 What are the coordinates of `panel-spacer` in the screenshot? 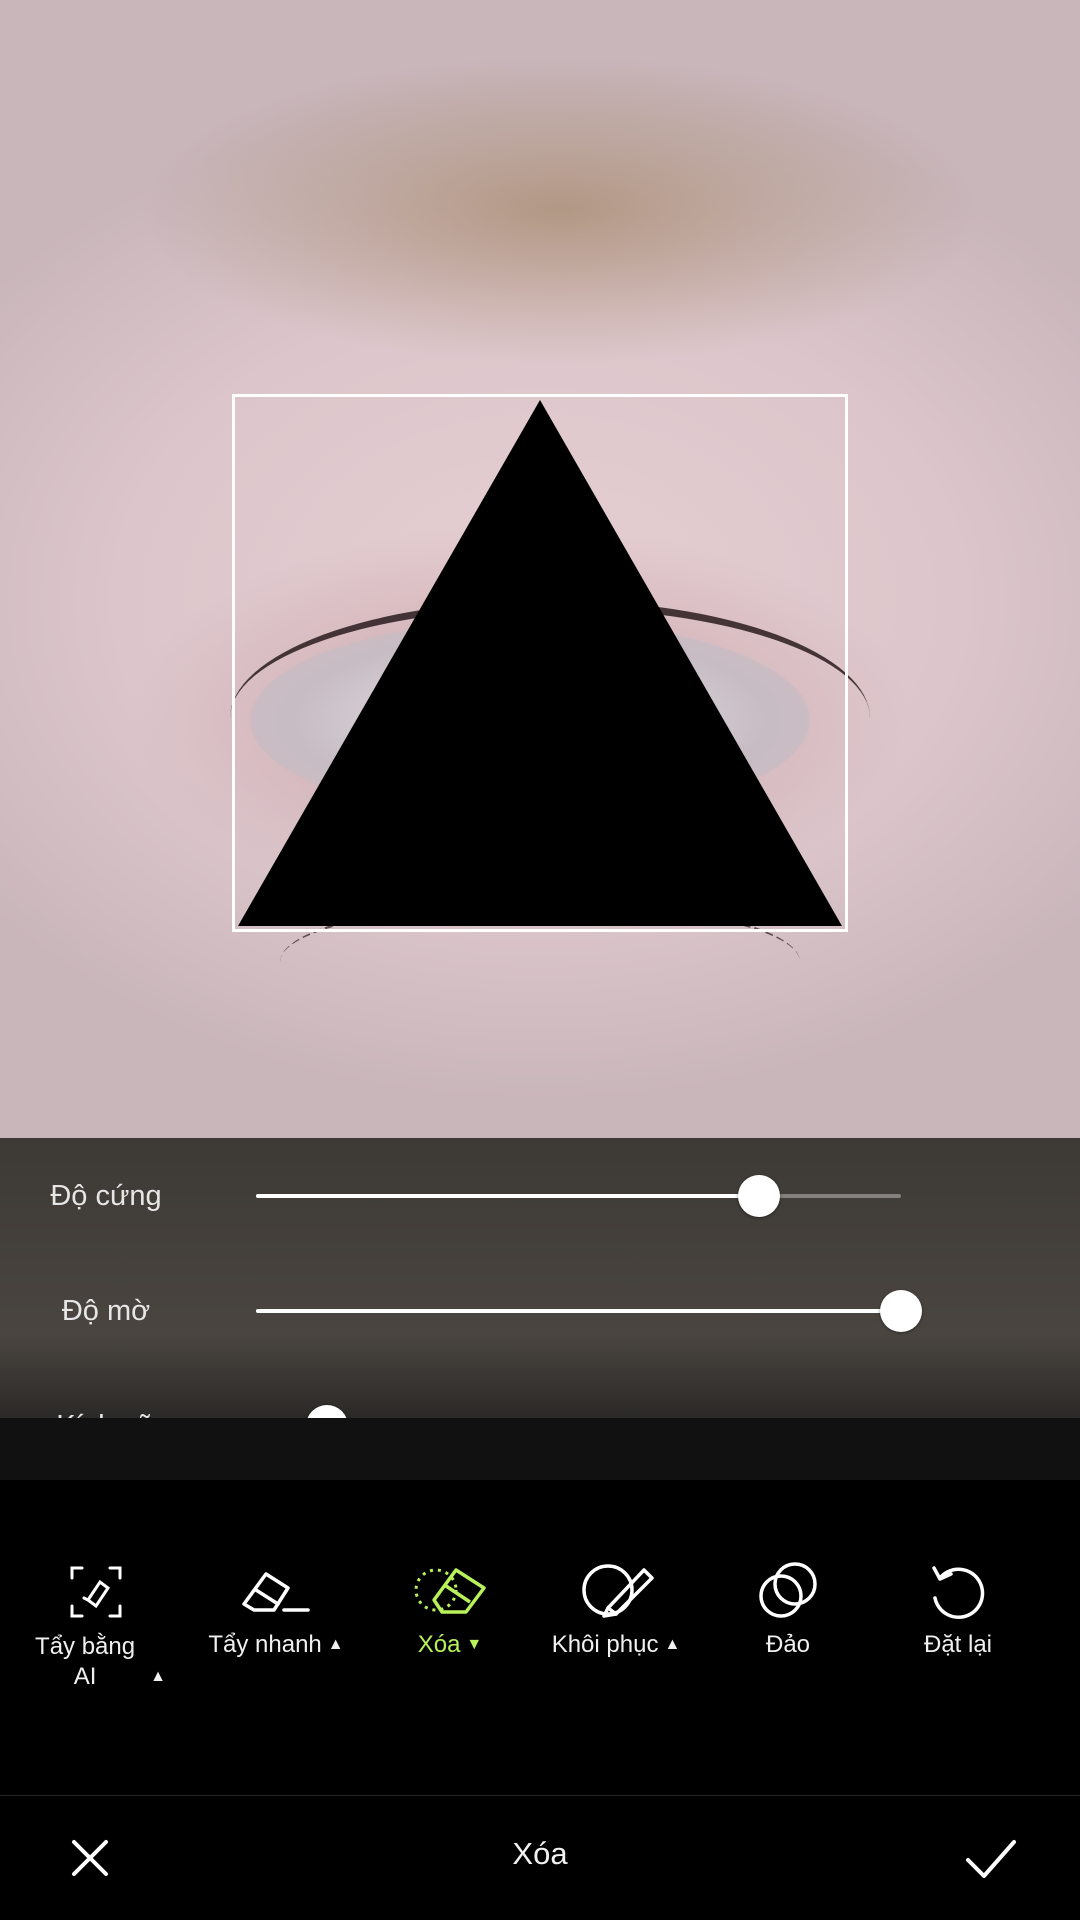 It's located at (540, 1449).